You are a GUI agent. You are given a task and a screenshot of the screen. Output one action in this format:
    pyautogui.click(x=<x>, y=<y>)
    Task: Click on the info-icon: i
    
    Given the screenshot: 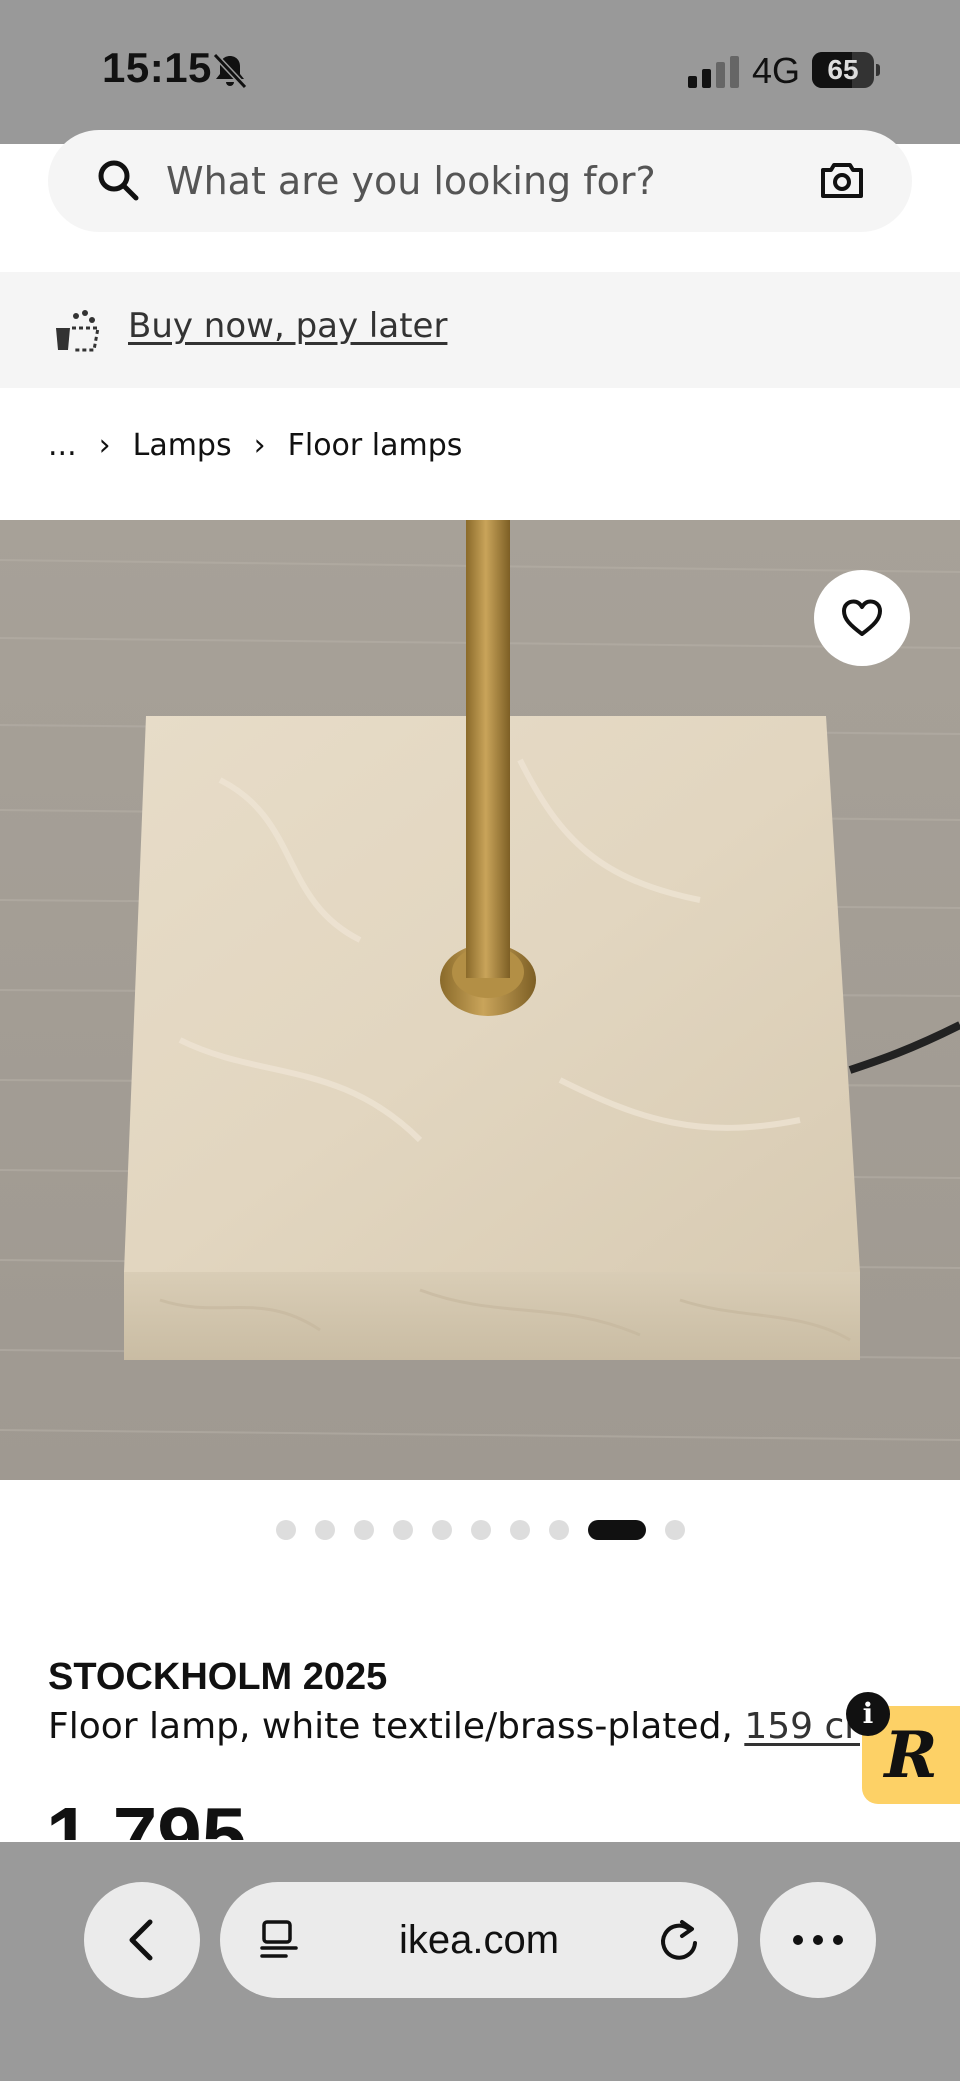 What is the action you would take?
    pyautogui.click(x=868, y=1714)
    